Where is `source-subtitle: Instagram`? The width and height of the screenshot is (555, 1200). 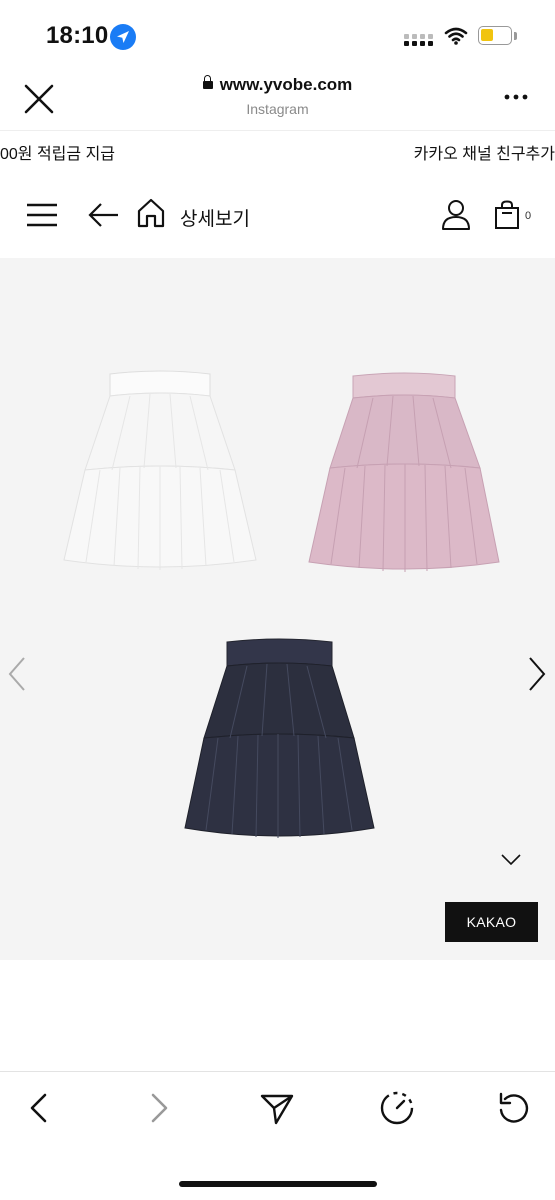 source-subtitle: Instagram is located at coordinates (277, 109).